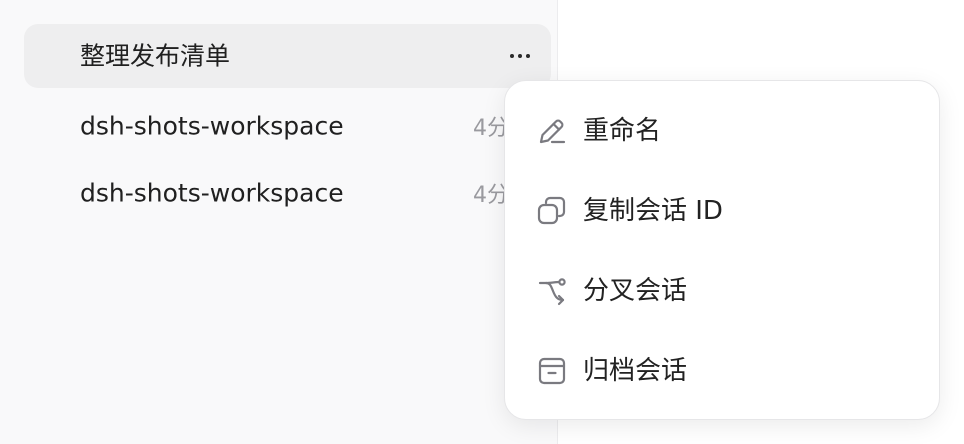  I want to click on pencil-icon, so click(552, 131).